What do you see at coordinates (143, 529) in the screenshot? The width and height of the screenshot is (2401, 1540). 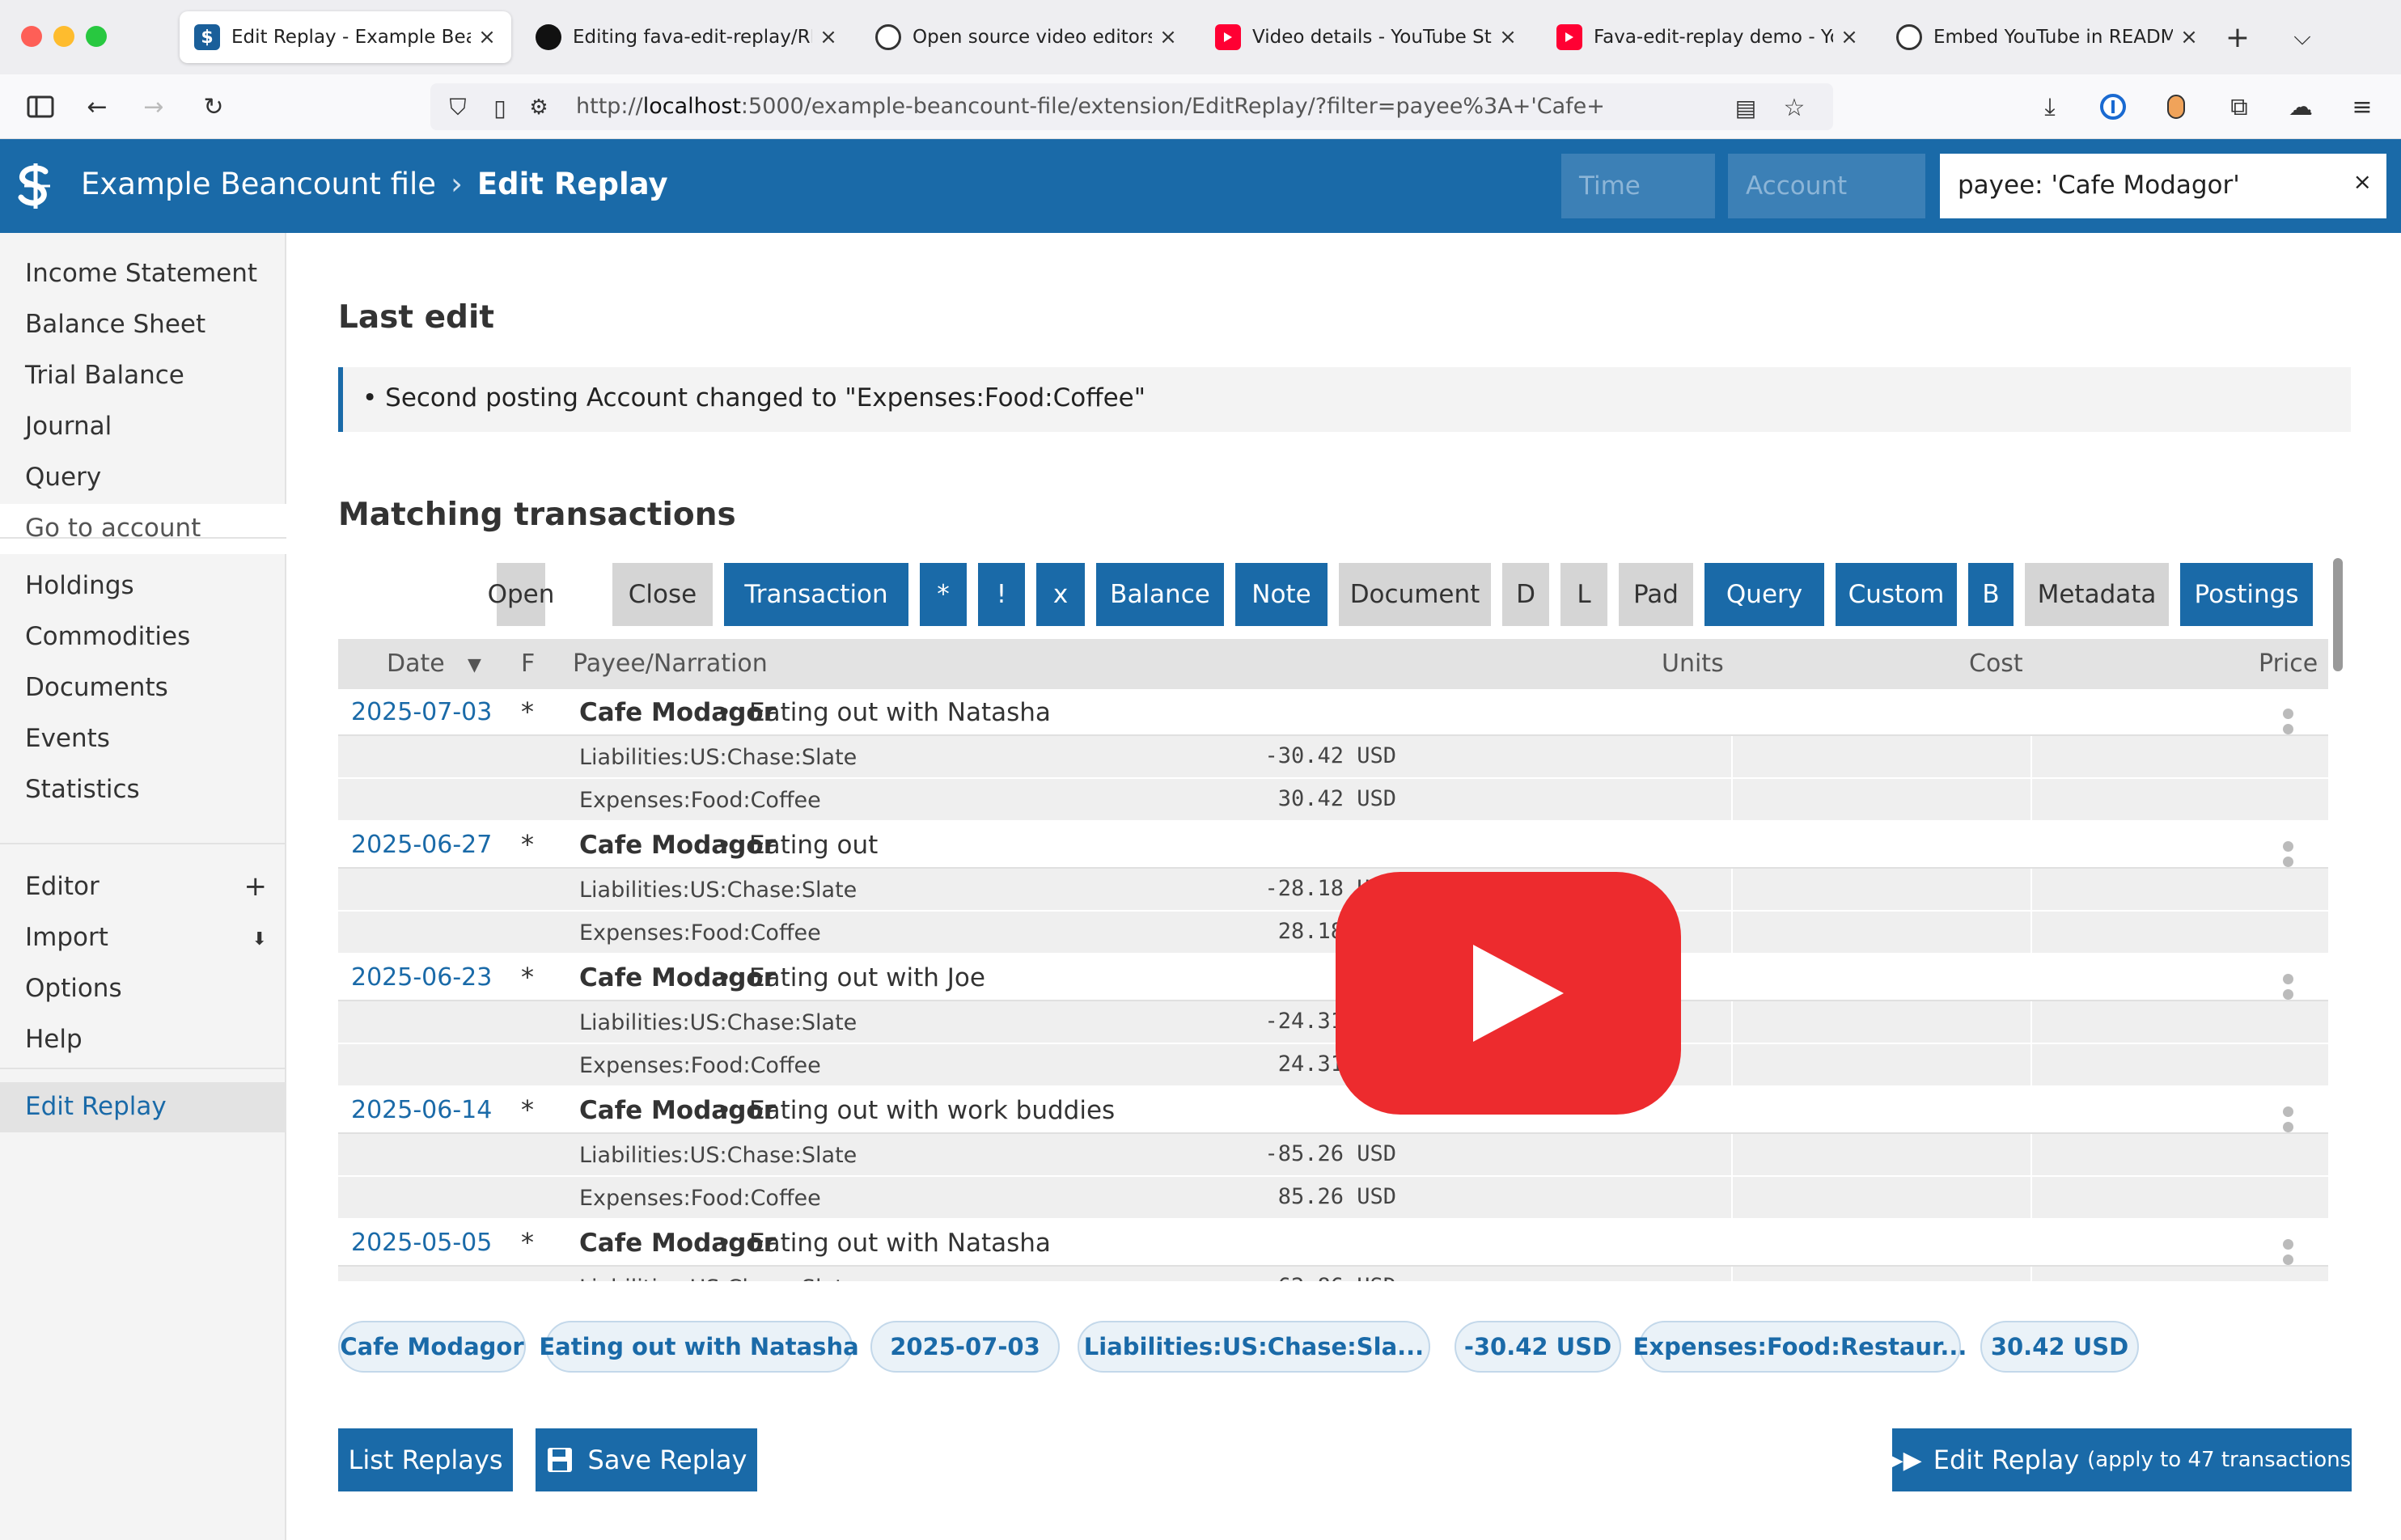 I see `sidebar-item-go-to-account: Go to account` at bounding box center [143, 529].